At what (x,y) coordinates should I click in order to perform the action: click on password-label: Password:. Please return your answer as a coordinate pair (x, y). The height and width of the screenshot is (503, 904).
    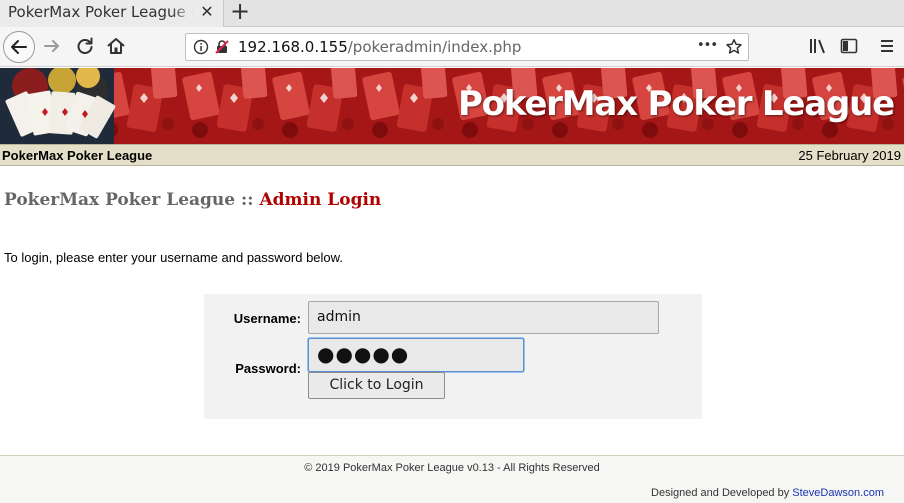
    Looking at the image, I should click on (268, 368).